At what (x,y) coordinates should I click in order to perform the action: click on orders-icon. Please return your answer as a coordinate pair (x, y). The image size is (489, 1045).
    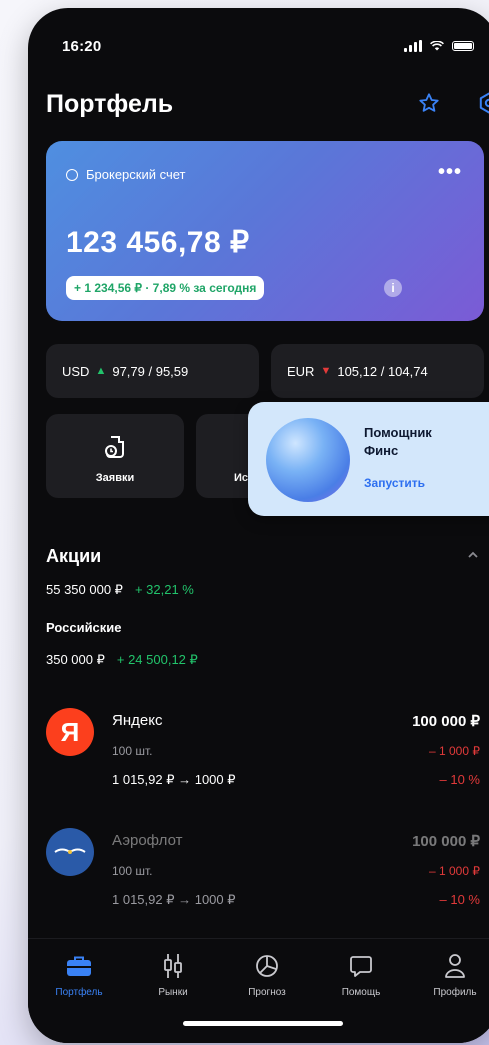
    Looking at the image, I should click on (114, 447).